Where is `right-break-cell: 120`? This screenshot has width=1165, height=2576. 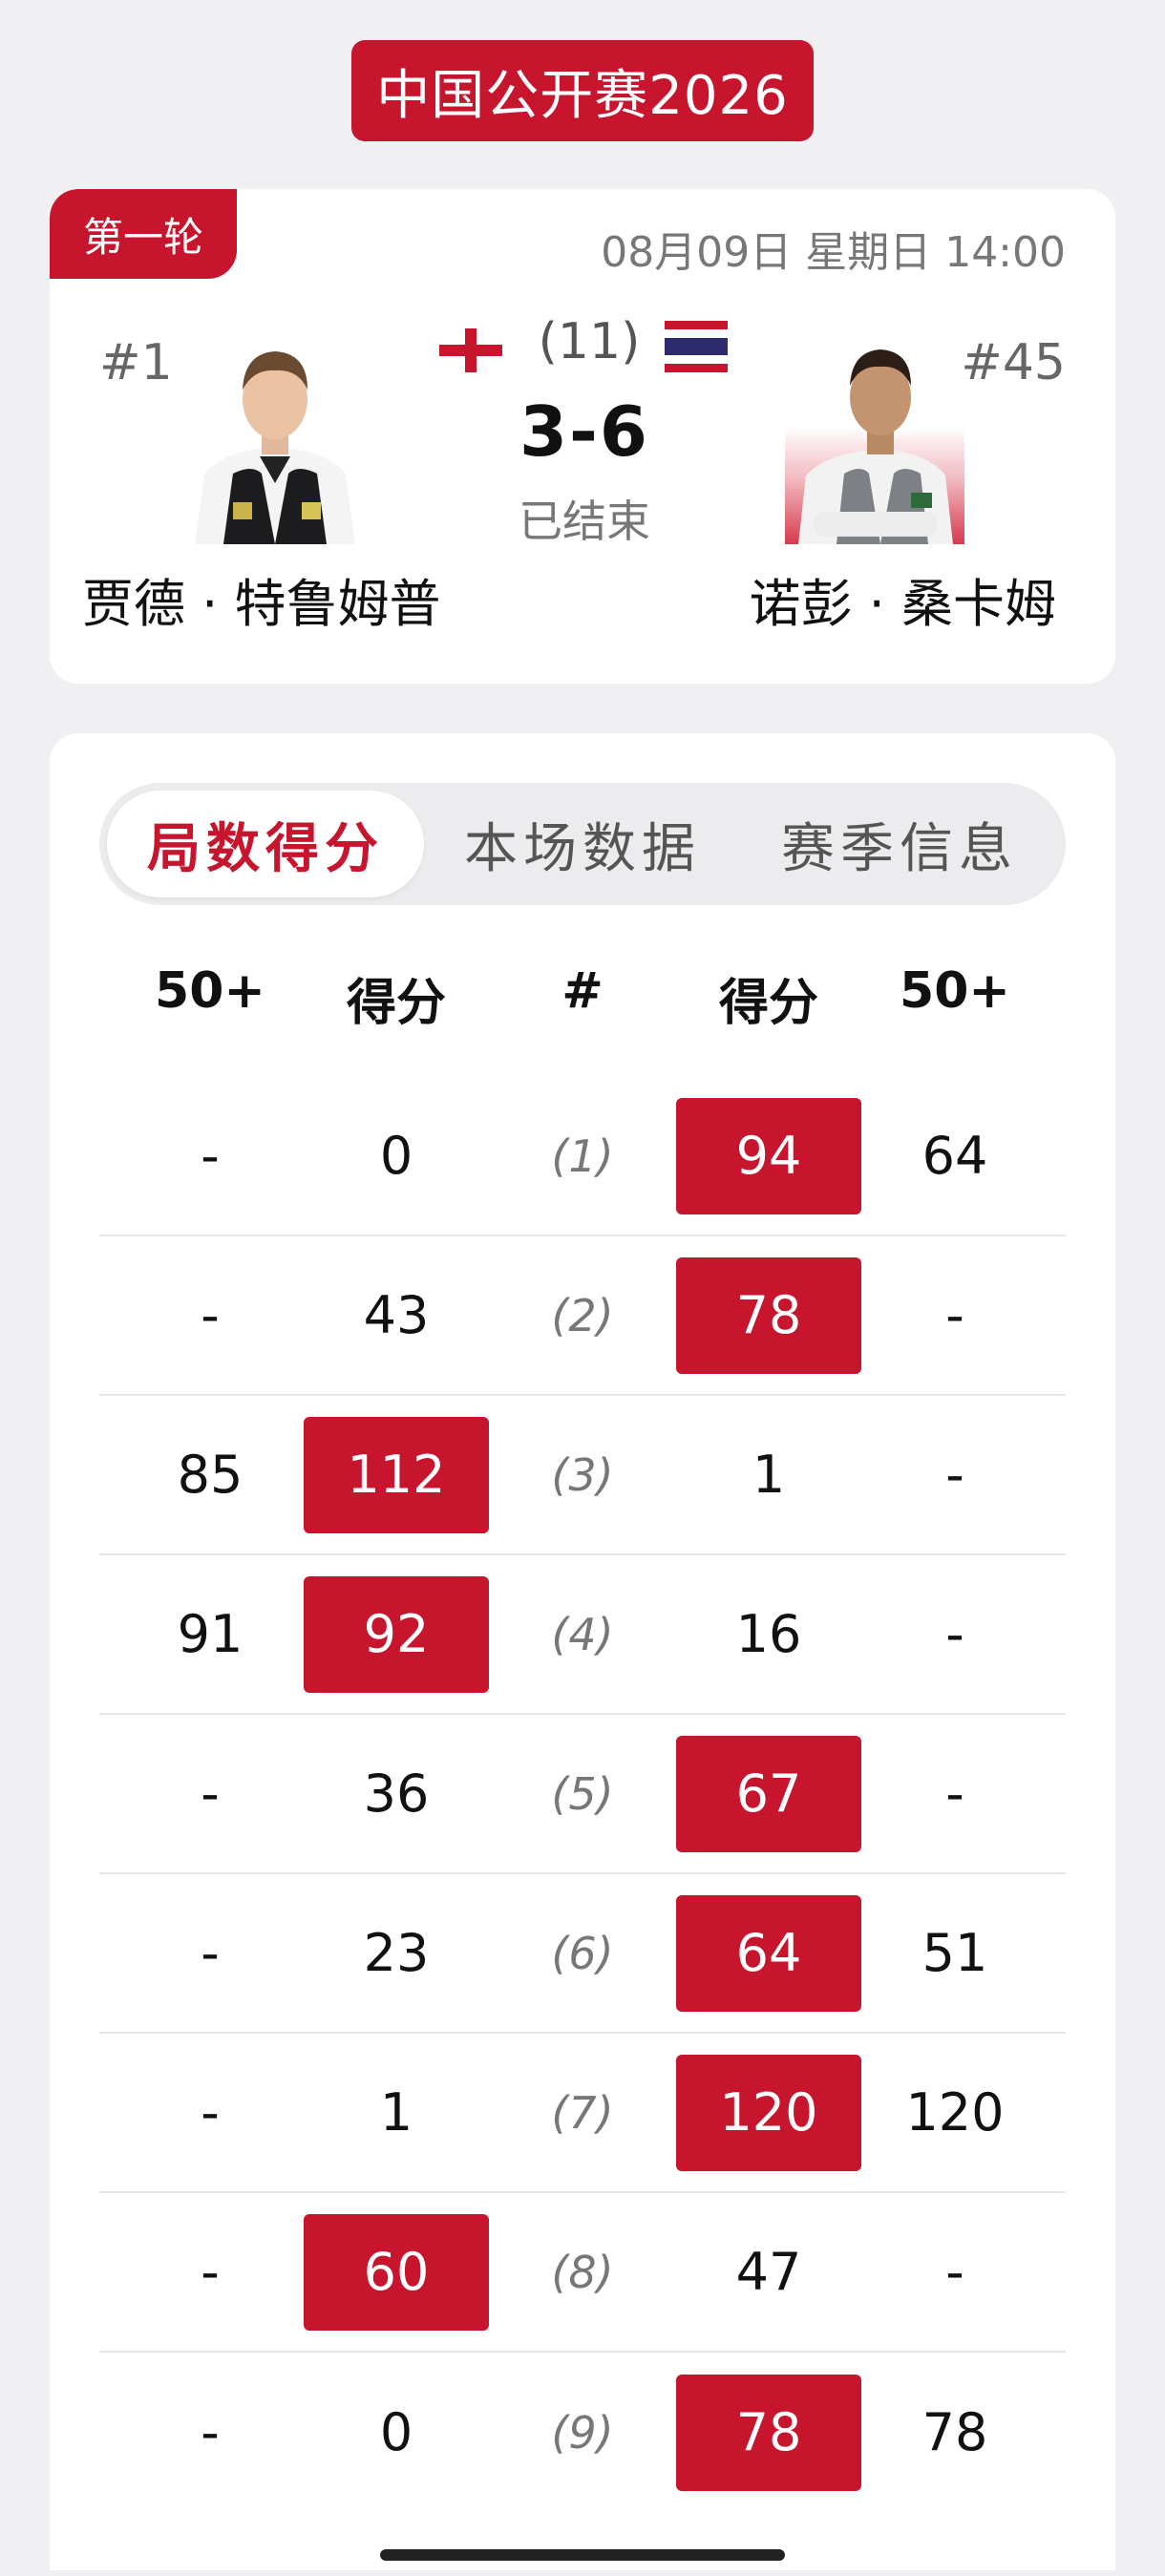
right-break-cell: 120 is located at coordinates (955, 2112).